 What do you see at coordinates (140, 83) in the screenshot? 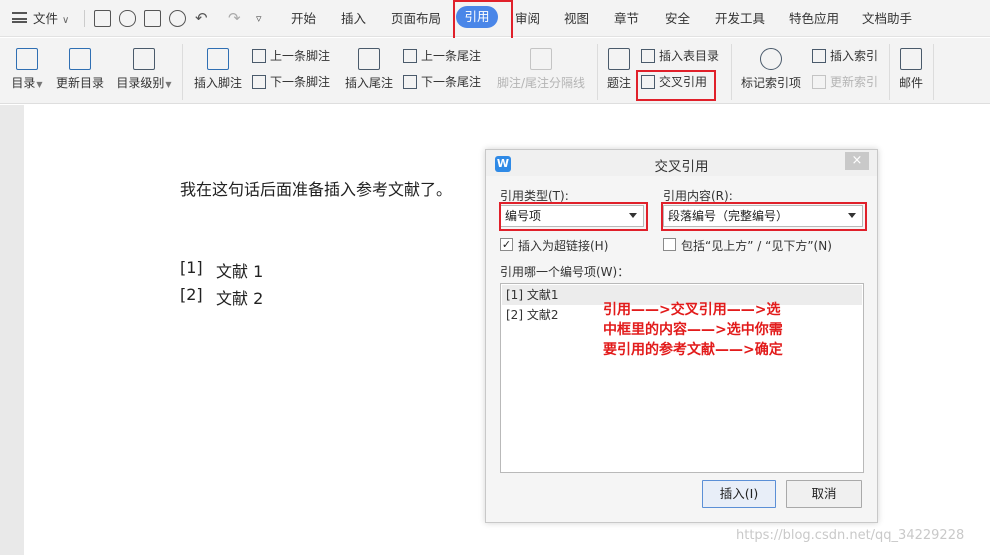
I see `toc-level-label: 目录级别` at bounding box center [140, 83].